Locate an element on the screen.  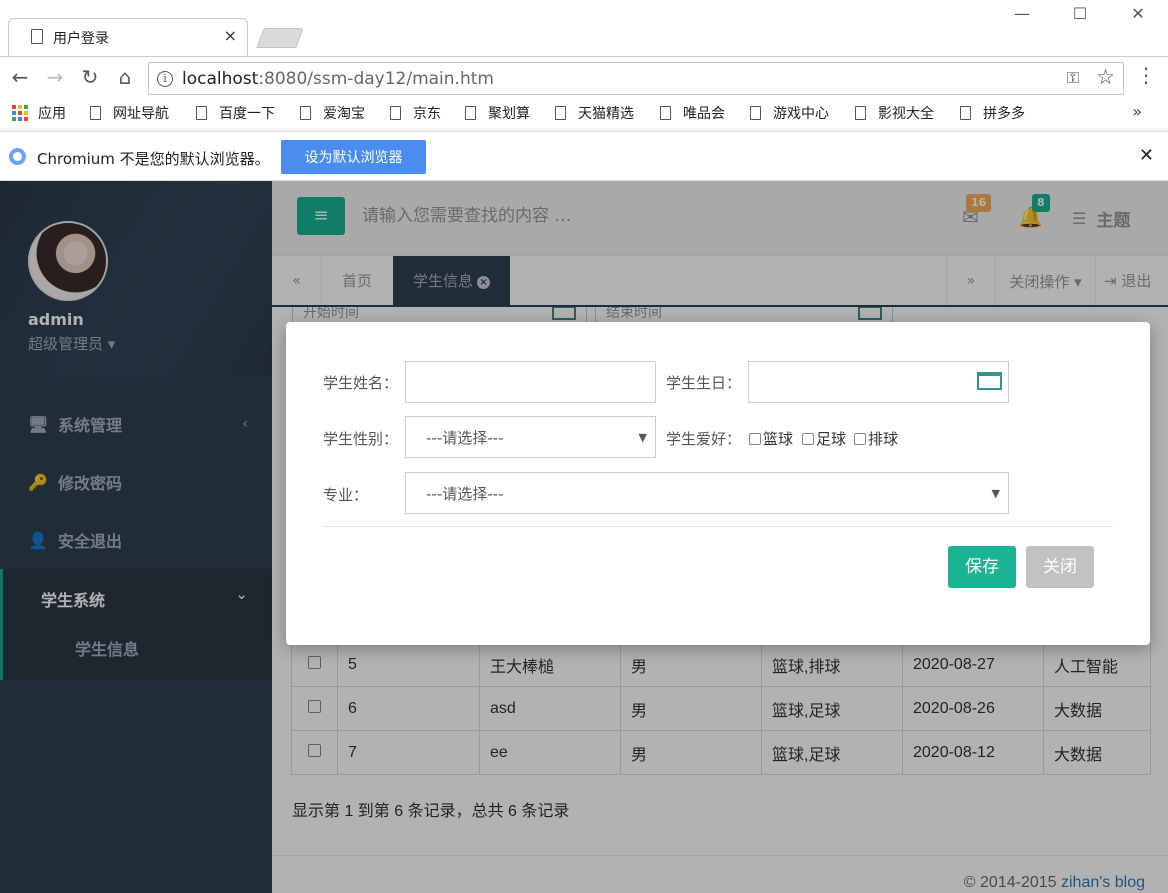
bookmark-star-icon: ☆ is located at coordinates (1105, 77).